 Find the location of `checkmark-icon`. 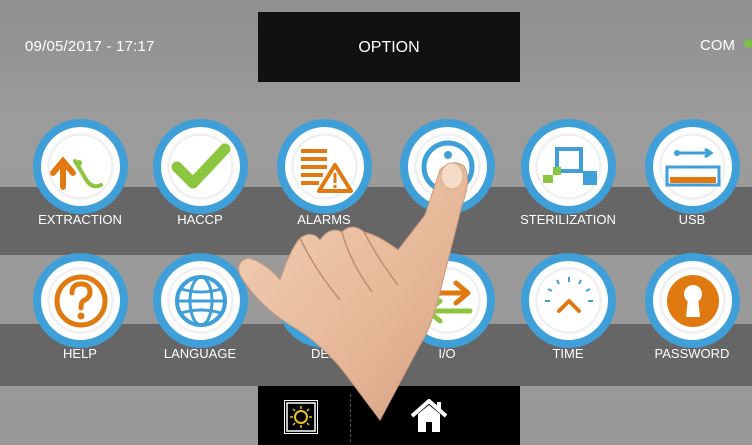

checkmark-icon is located at coordinates (201, 166).